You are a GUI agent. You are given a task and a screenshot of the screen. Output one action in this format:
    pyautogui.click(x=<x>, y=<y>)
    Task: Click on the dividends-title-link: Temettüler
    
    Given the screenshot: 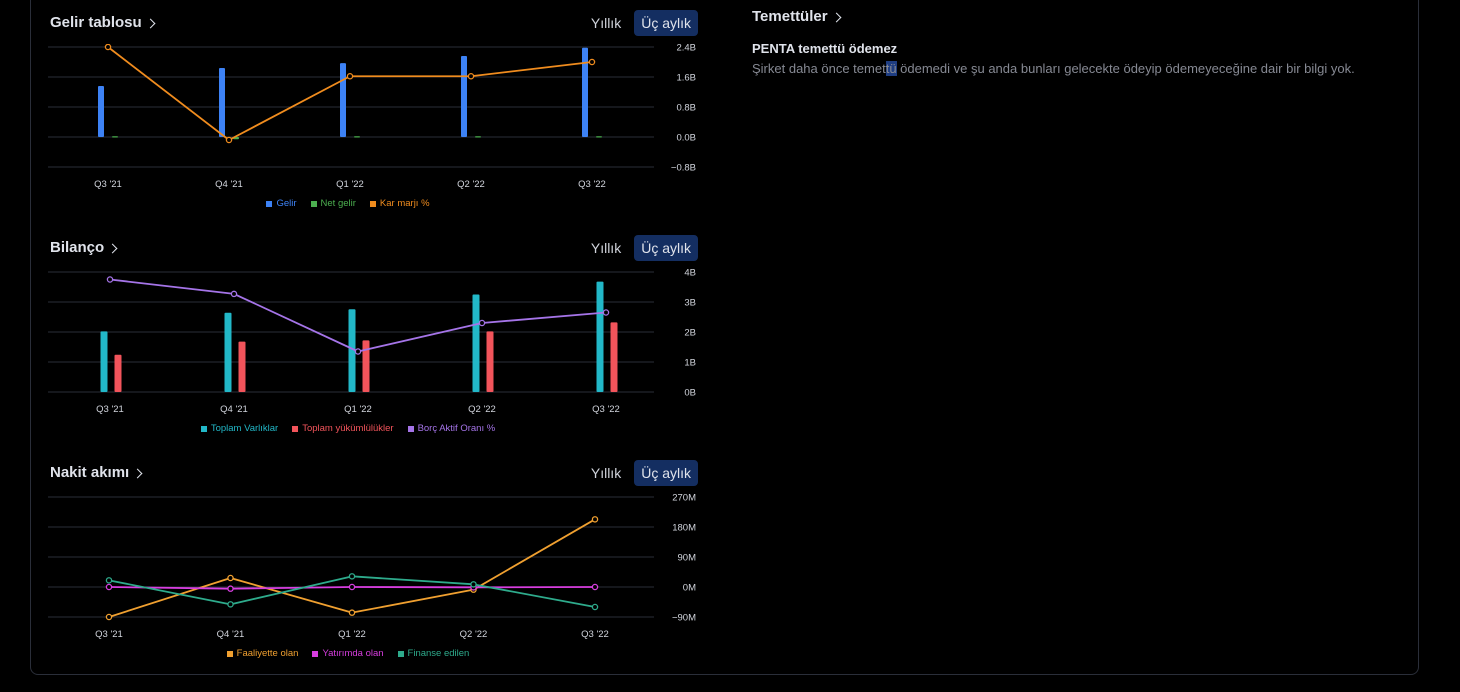 What is the action you would take?
    pyautogui.click(x=1072, y=16)
    